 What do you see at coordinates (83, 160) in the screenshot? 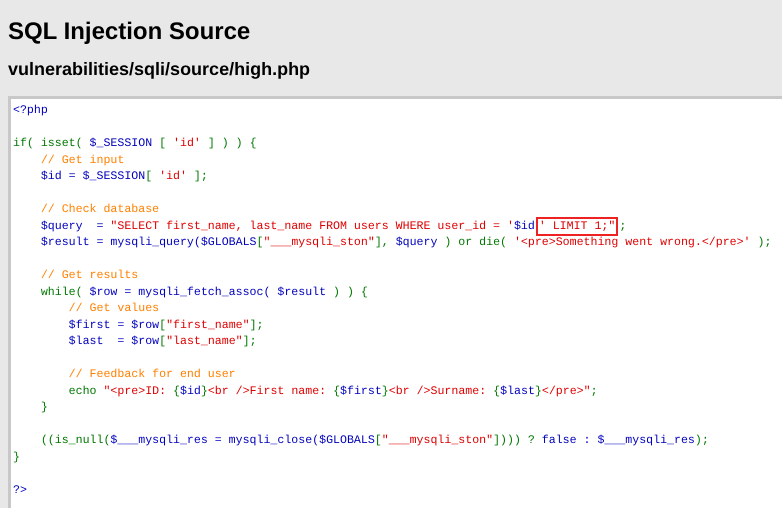
I see `code-line: // Get input` at bounding box center [83, 160].